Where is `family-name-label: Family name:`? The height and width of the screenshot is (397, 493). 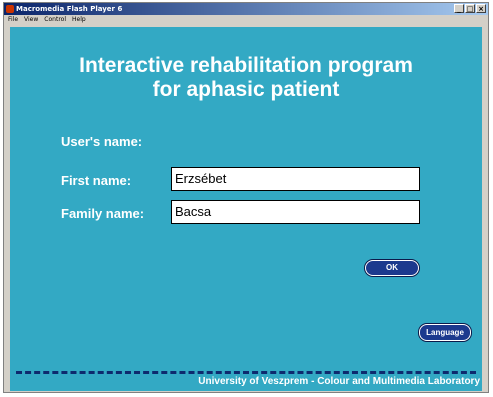 family-name-label: Family name: is located at coordinates (103, 213).